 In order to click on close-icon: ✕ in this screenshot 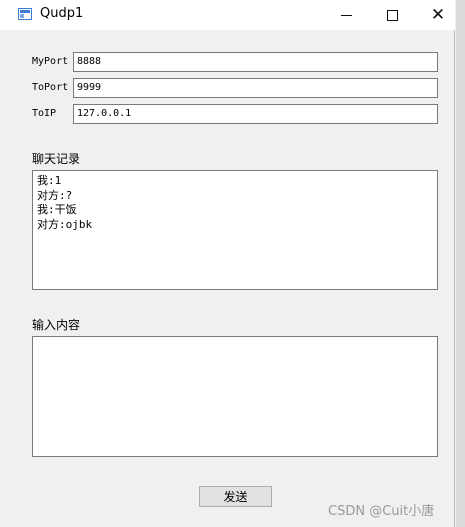, I will do `click(438, 15)`.